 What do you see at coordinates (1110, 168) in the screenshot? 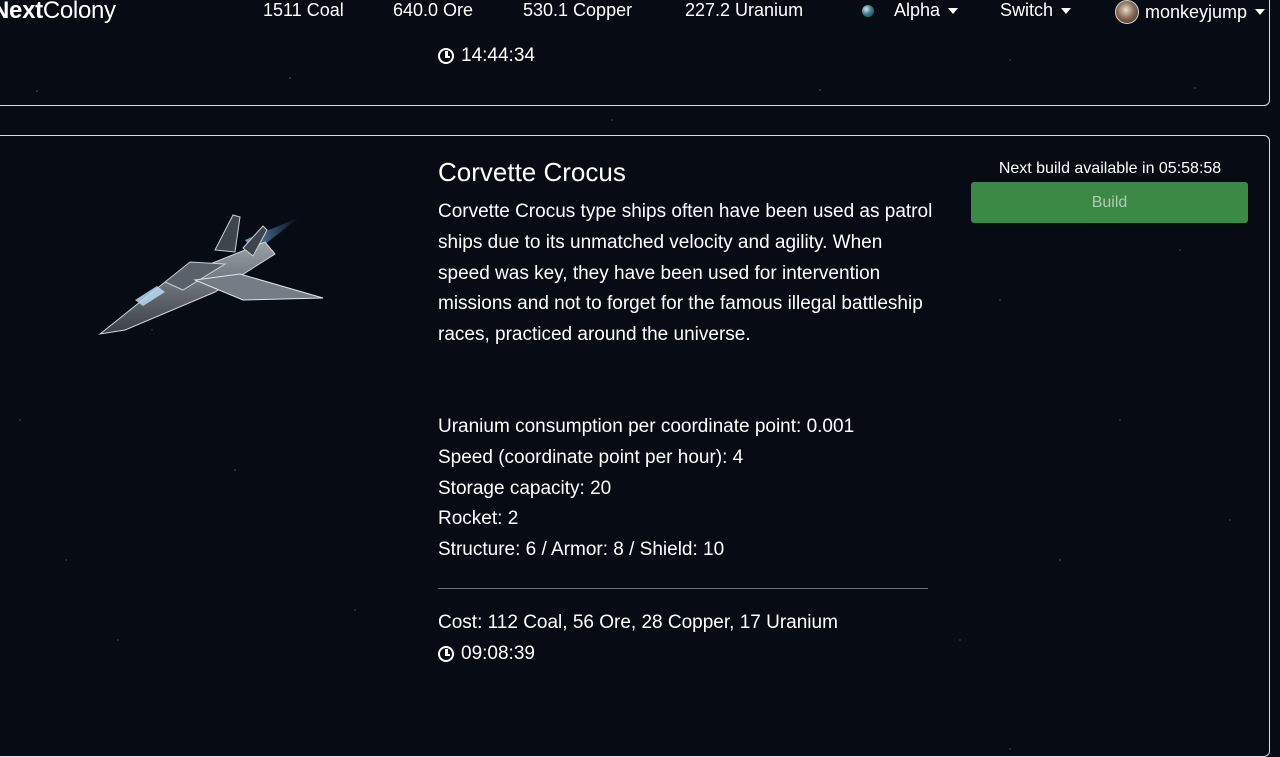
I see `next-build-status: Next build available in 05:58:58` at bounding box center [1110, 168].